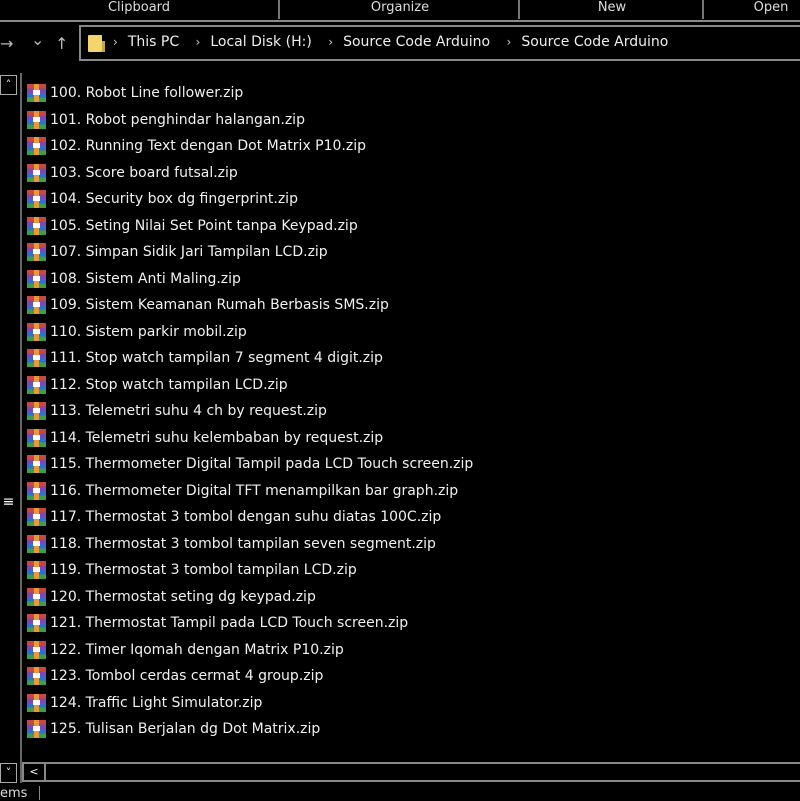 The height and width of the screenshot is (801, 800). What do you see at coordinates (400, 21) in the screenshot?
I see `ribbon-divider` at bounding box center [400, 21].